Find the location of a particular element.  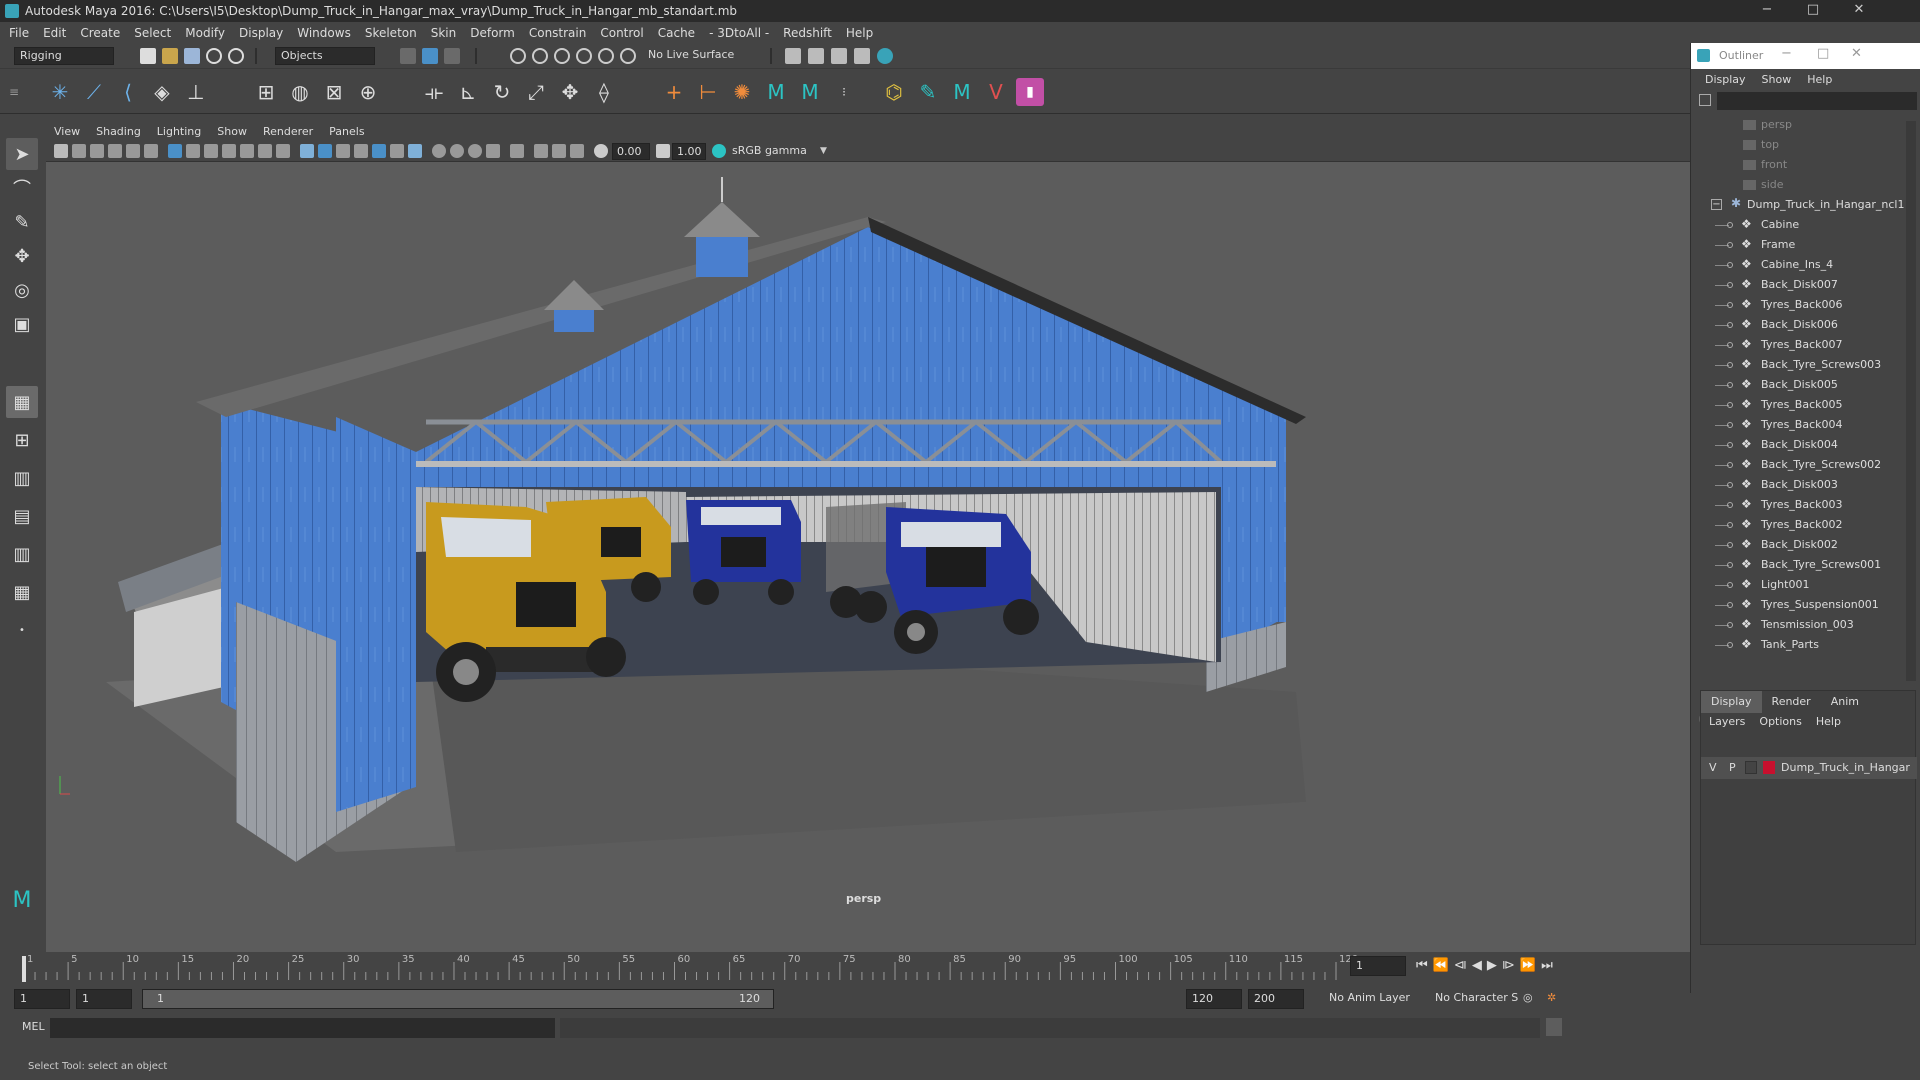

menu-select: Select is located at coordinates (152, 33).